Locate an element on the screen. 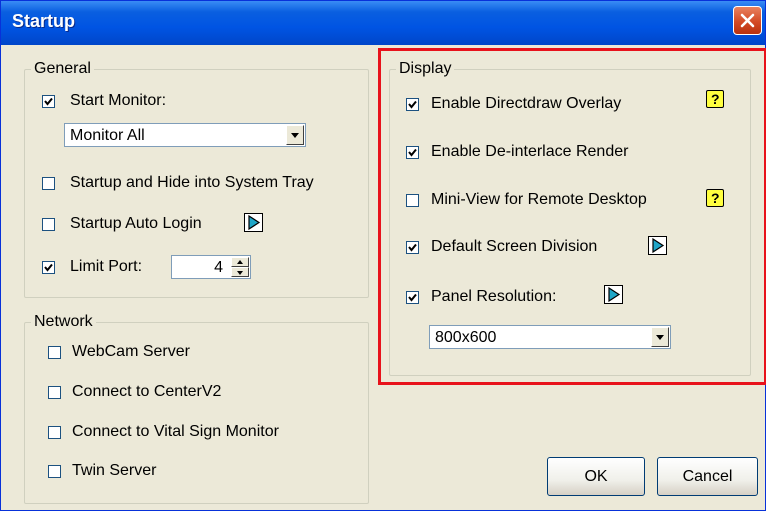  spin-up-icon is located at coordinates (240, 262).